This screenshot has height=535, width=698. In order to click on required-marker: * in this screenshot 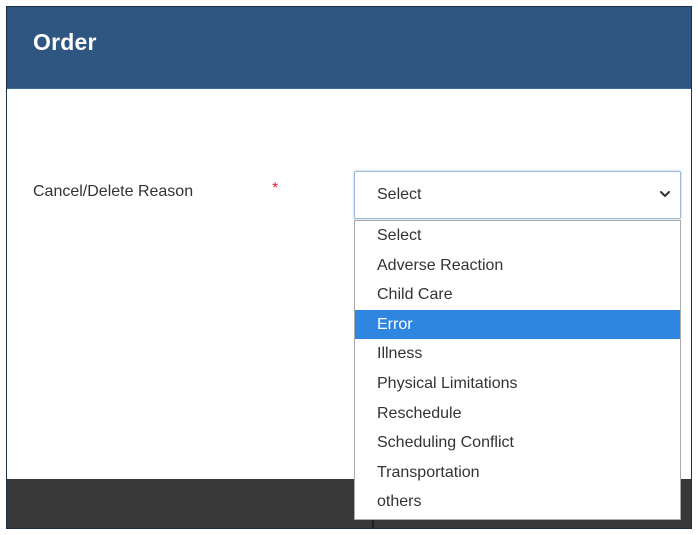, I will do `click(275, 188)`.